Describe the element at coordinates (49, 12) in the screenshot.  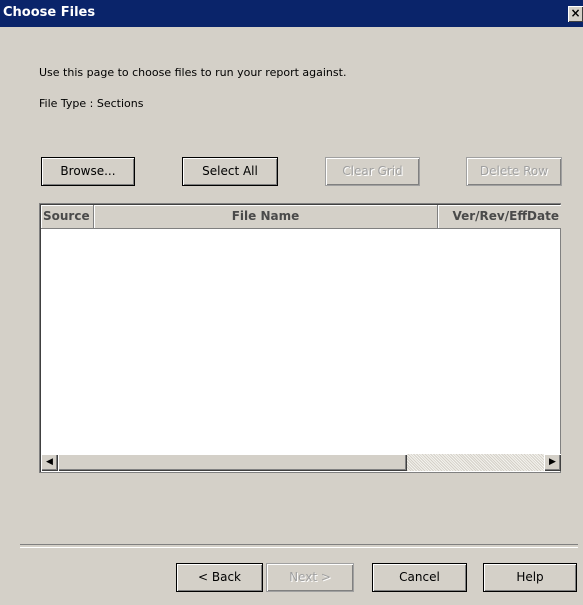
I see `window-title: Choose Files` at that location.